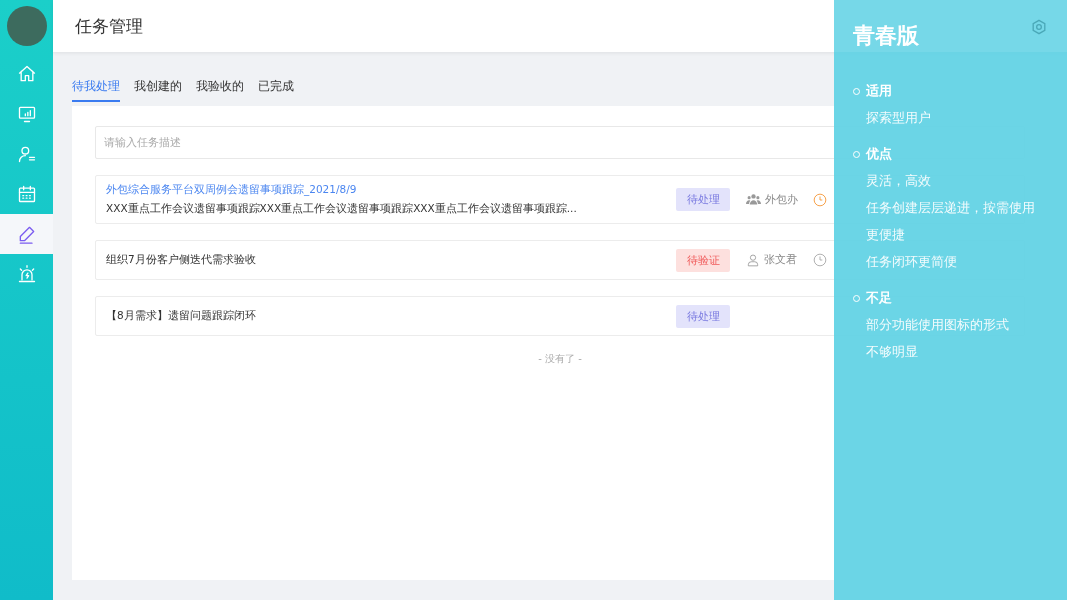 This screenshot has height=600, width=1067. I want to click on section-text: 探索型用户, so click(898, 118).